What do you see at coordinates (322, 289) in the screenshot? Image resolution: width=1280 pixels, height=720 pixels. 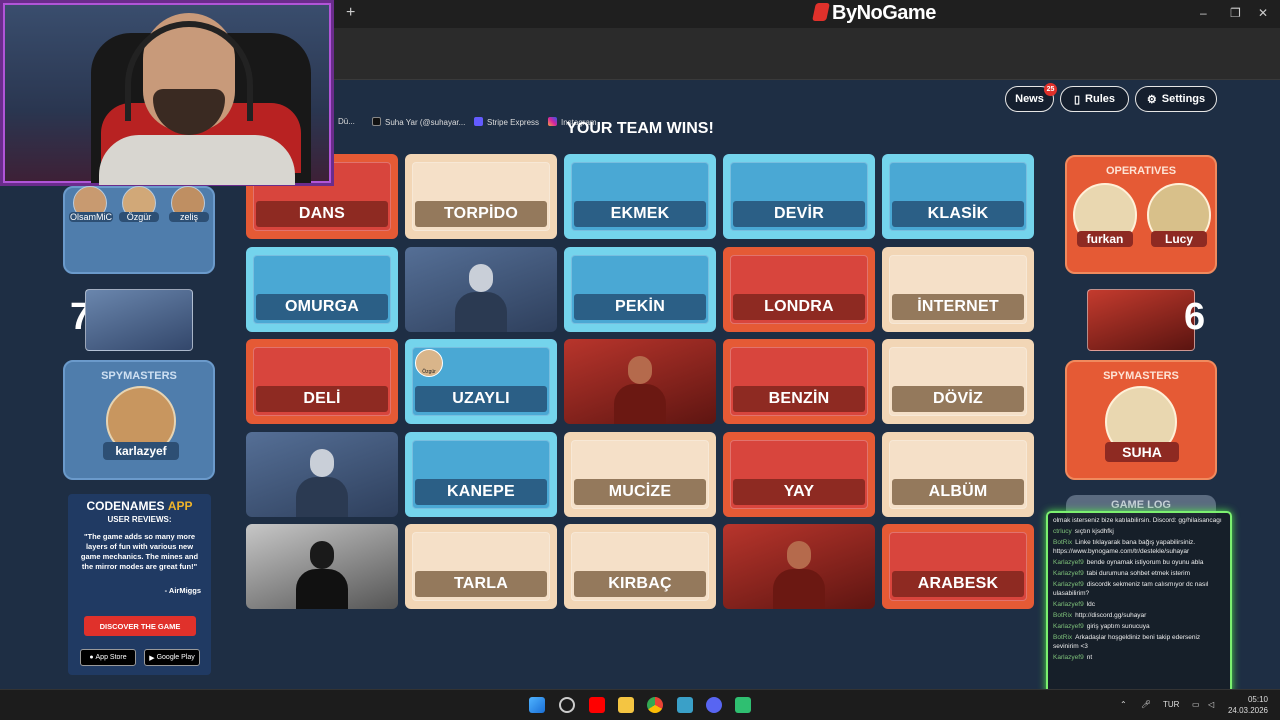 I see `card-omurga: OMURGA` at bounding box center [322, 289].